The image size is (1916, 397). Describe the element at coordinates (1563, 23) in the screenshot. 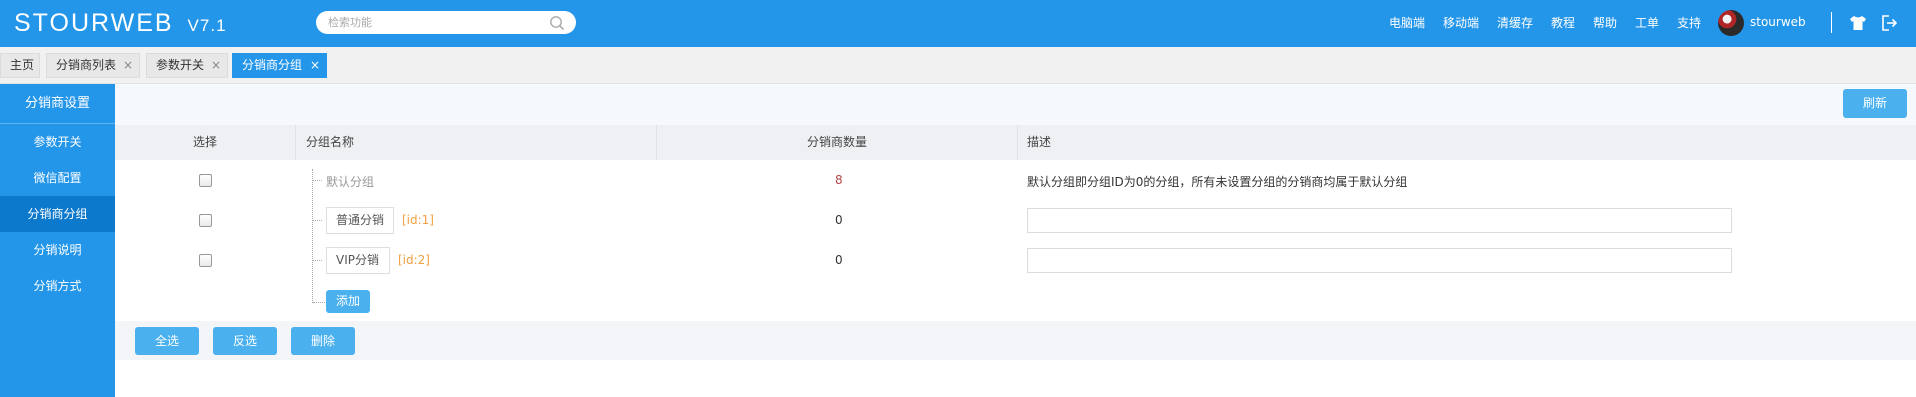

I see `nav-tutorial: 教程` at that location.